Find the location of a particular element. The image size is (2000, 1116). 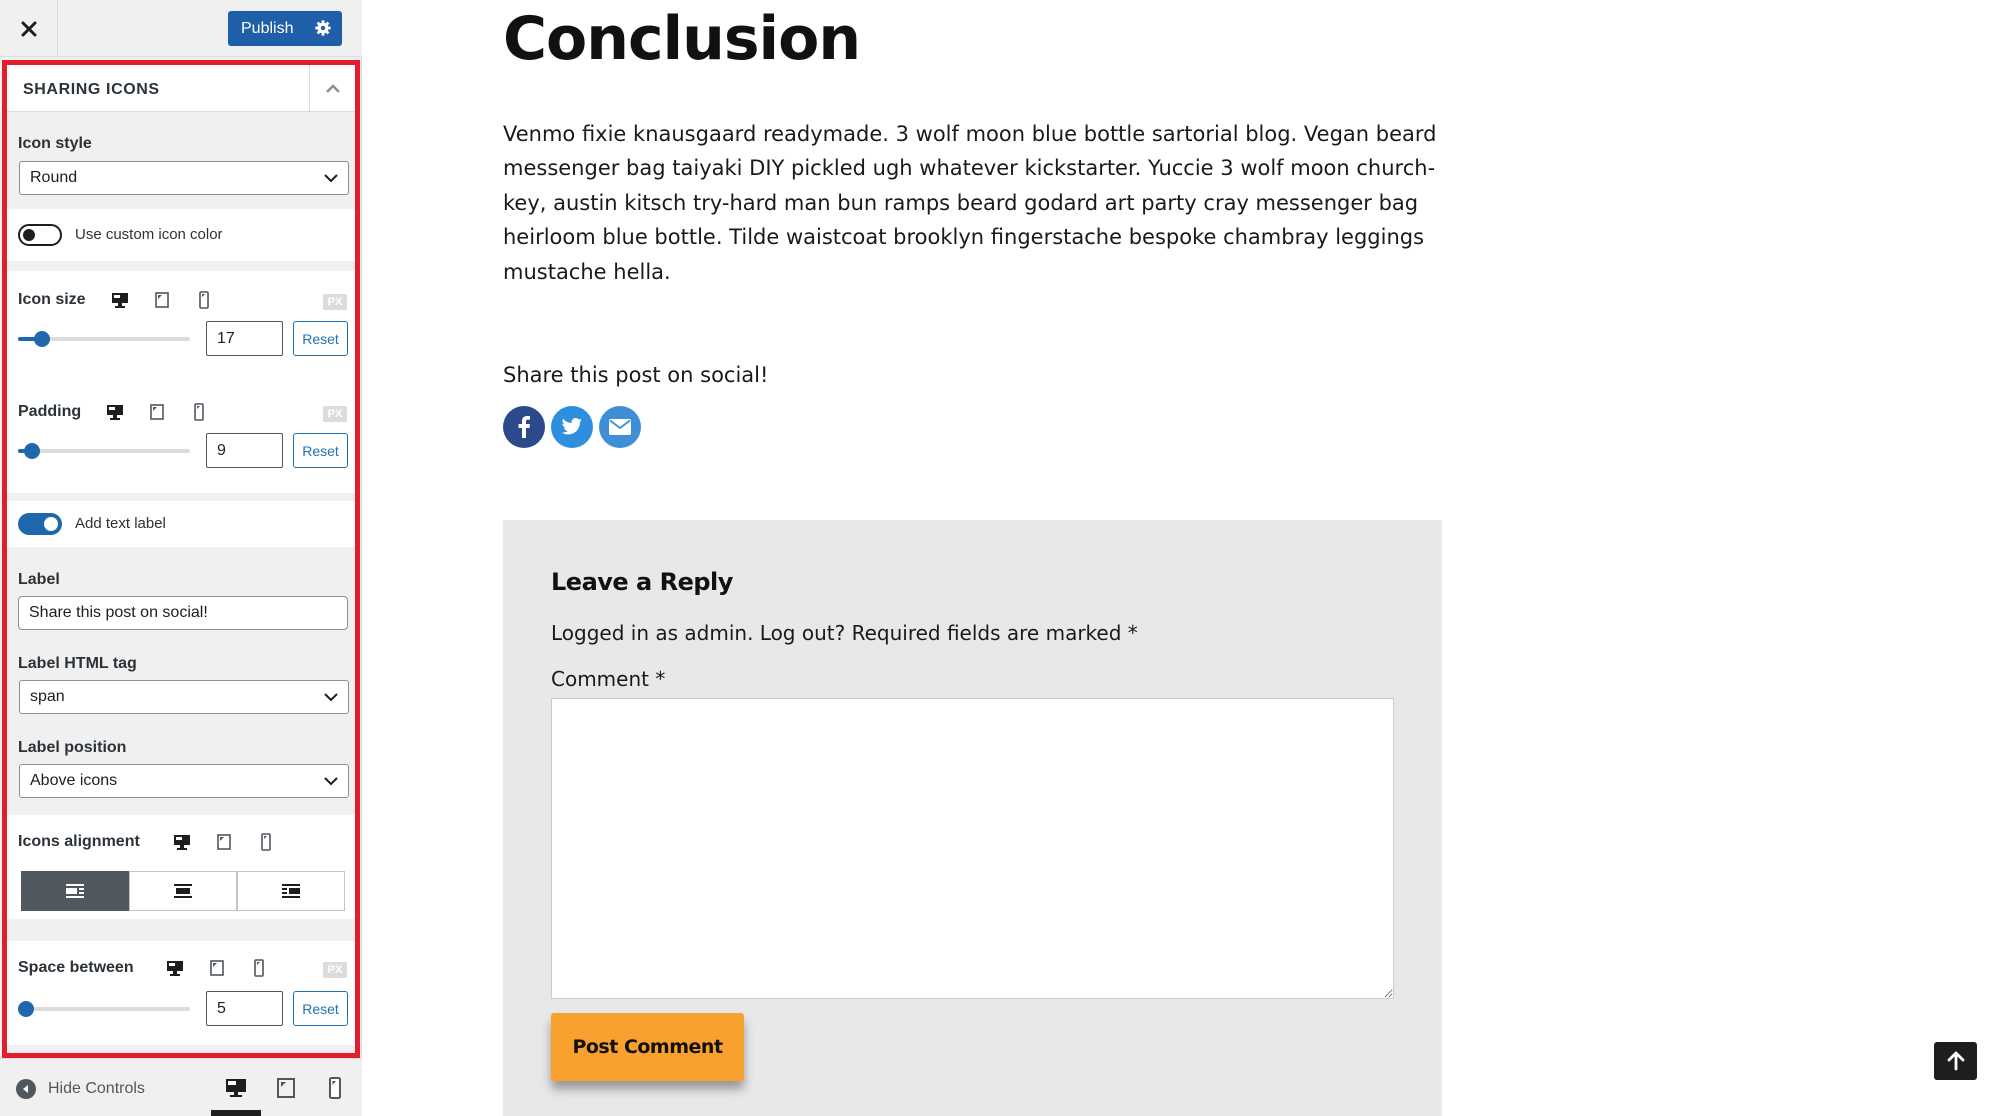

custom-color-row: Use custom icon color is located at coordinates (181, 235).